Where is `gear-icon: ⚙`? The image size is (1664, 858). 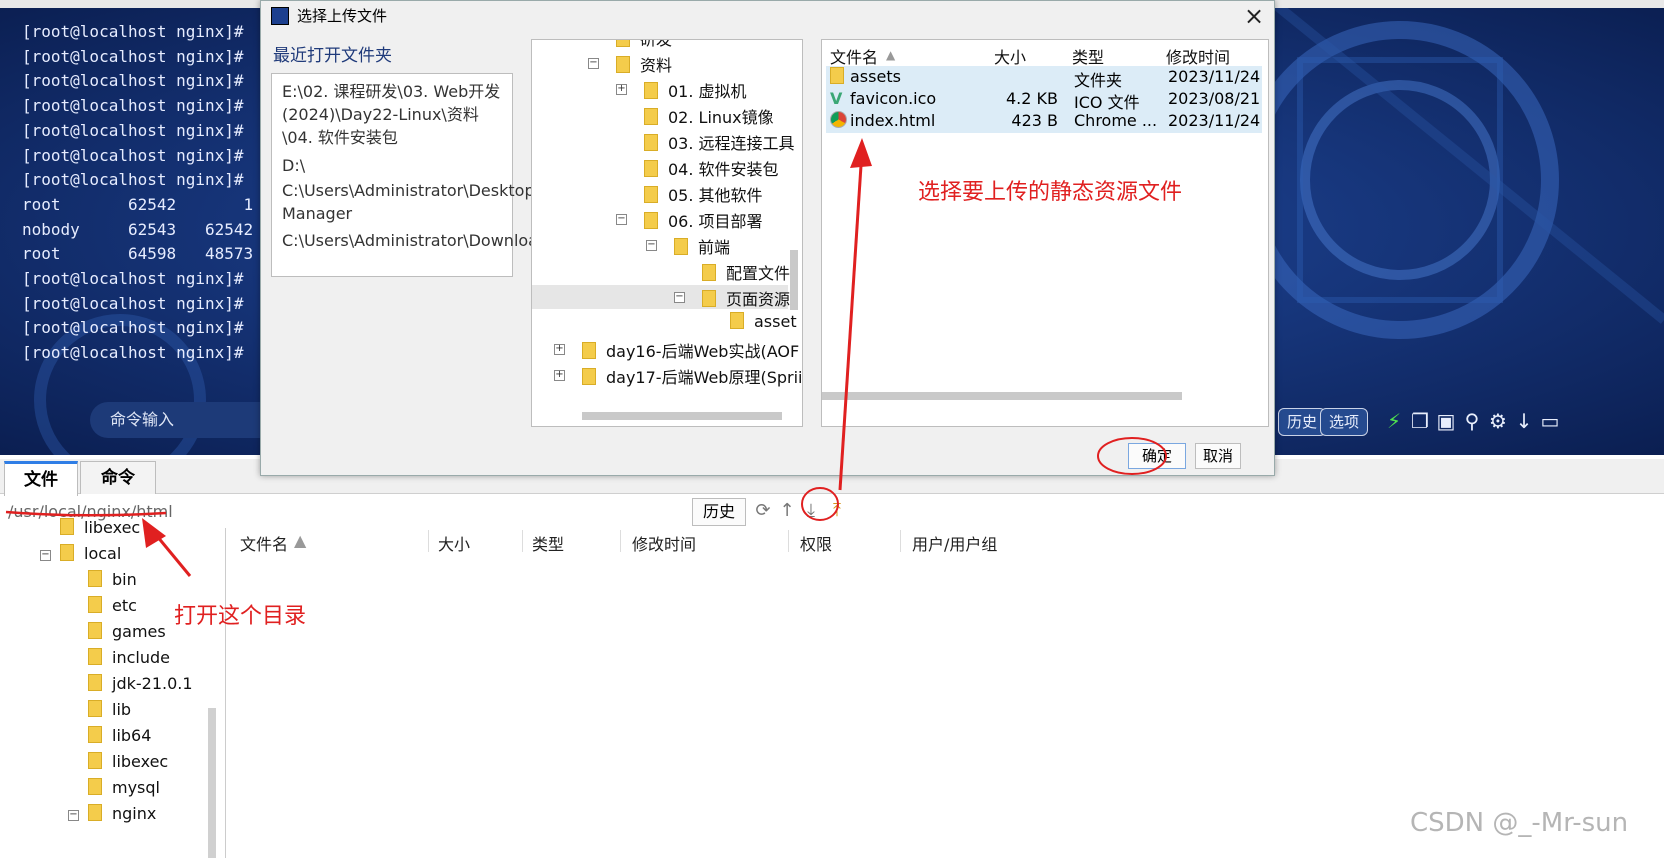 gear-icon: ⚙ is located at coordinates (1498, 421).